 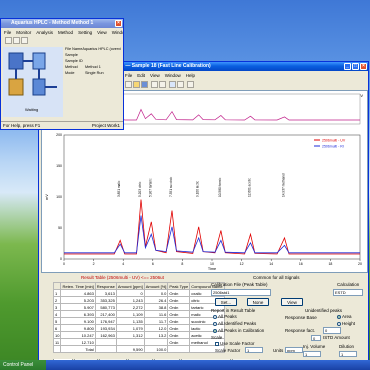 I want to click on unidentified-label: Unidentified peaks, so click(x=324, y=310).